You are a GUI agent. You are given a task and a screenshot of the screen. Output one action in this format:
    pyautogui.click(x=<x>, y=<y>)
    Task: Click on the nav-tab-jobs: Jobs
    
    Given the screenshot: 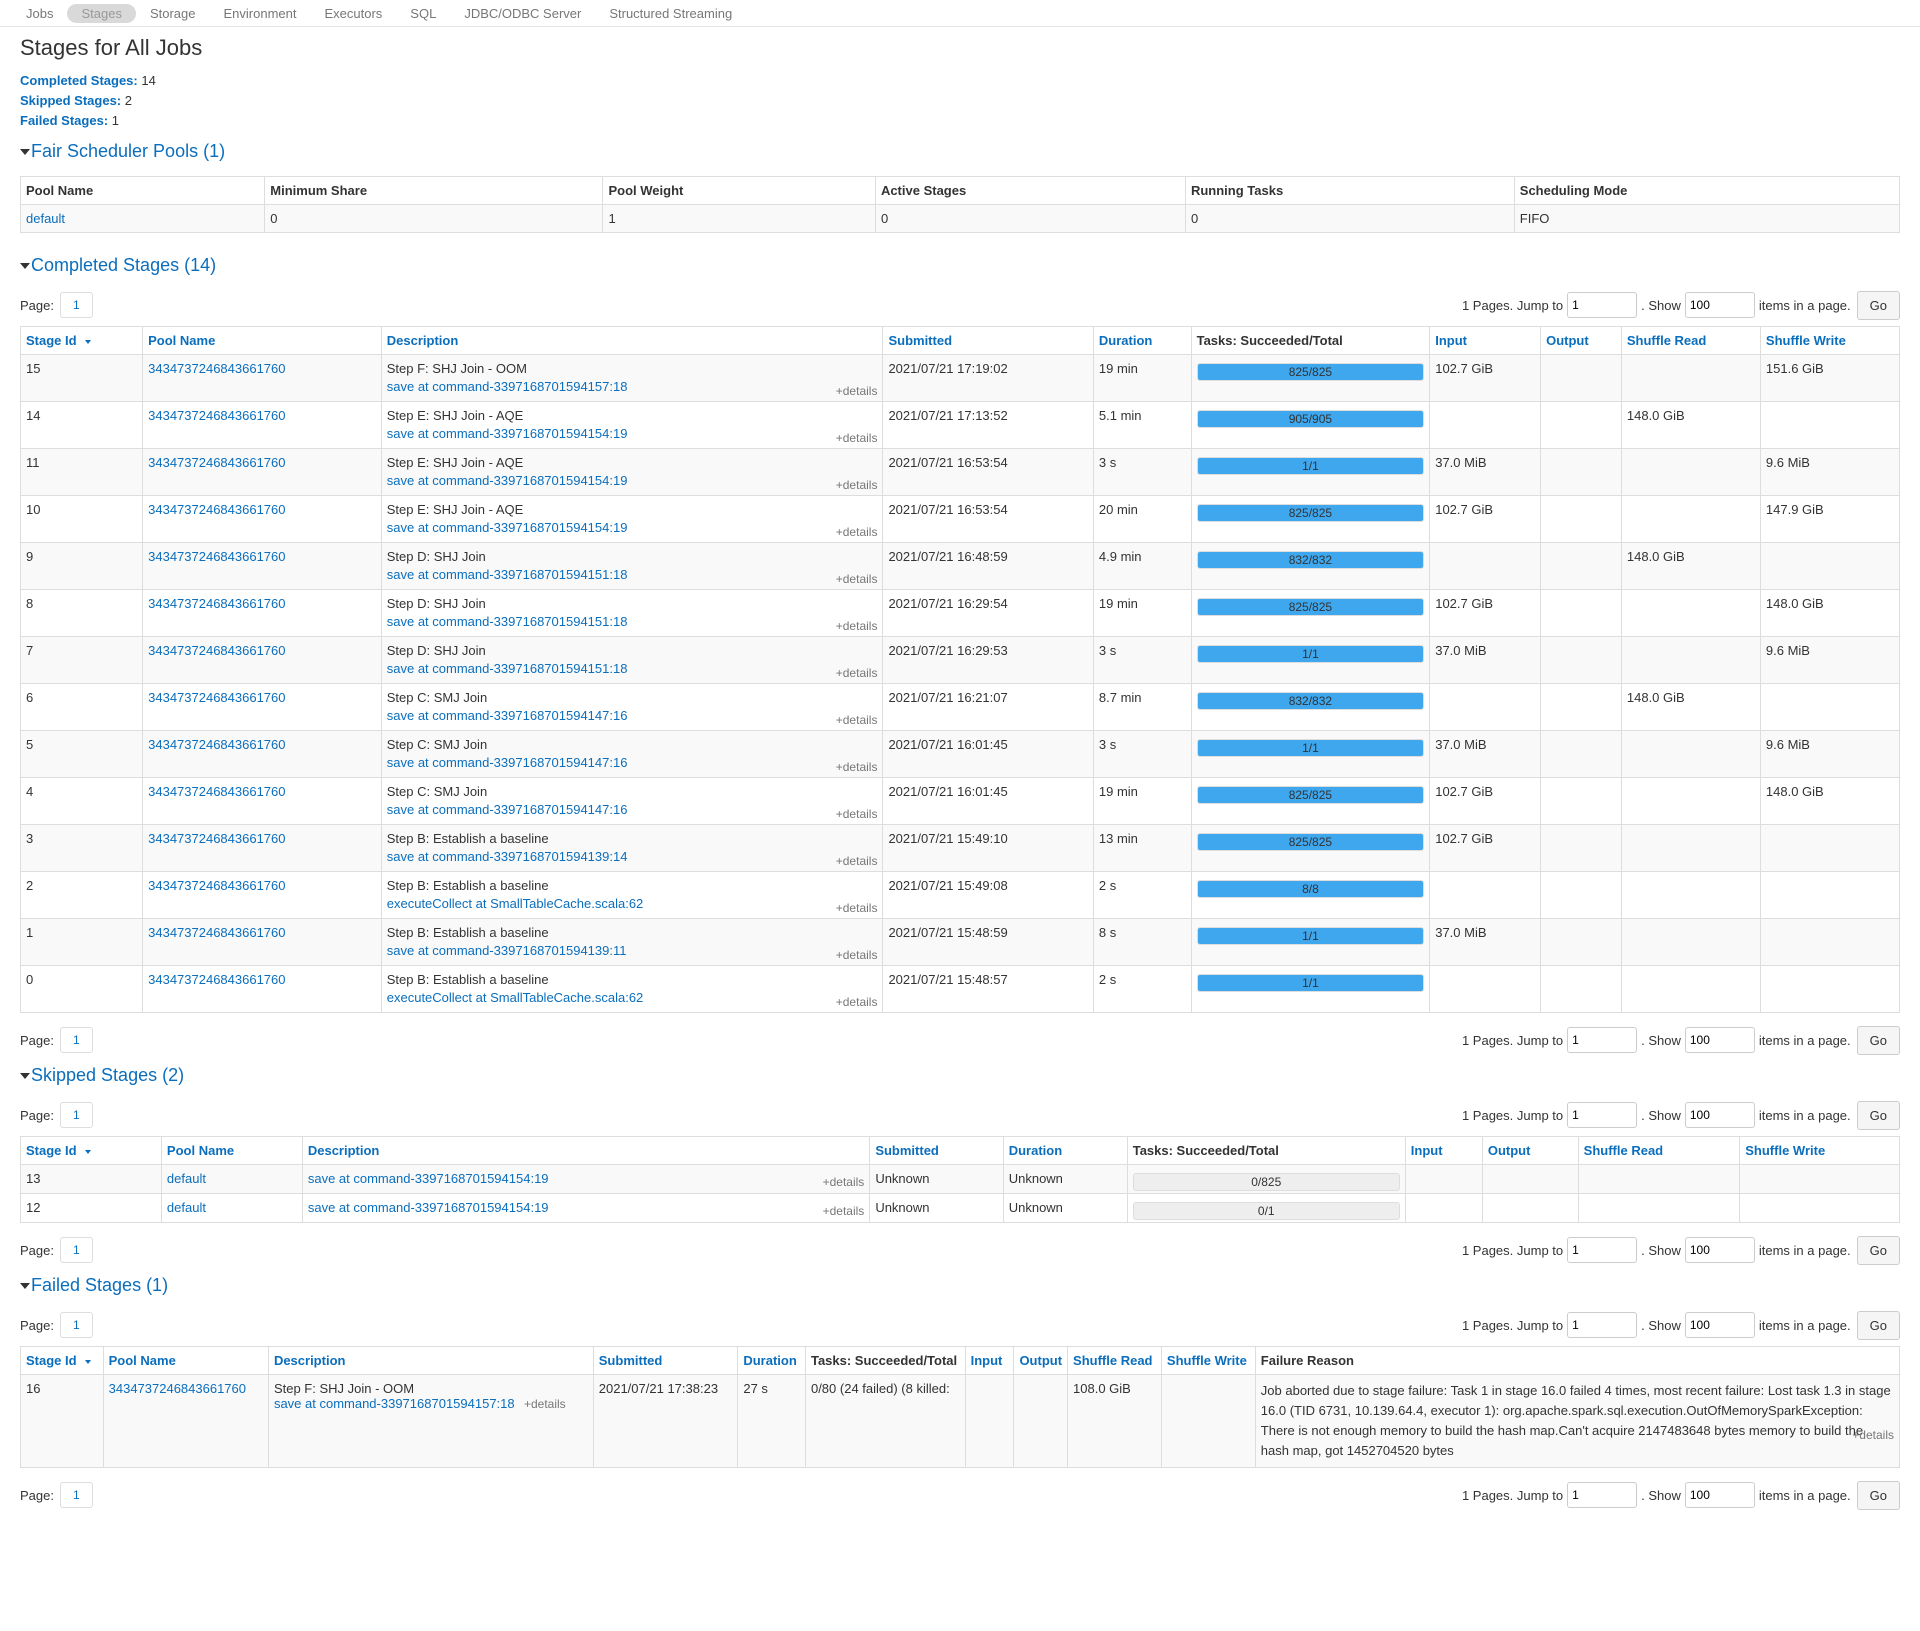 What is the action you would take?
    pyautogui.click(x=39, y=13)
    